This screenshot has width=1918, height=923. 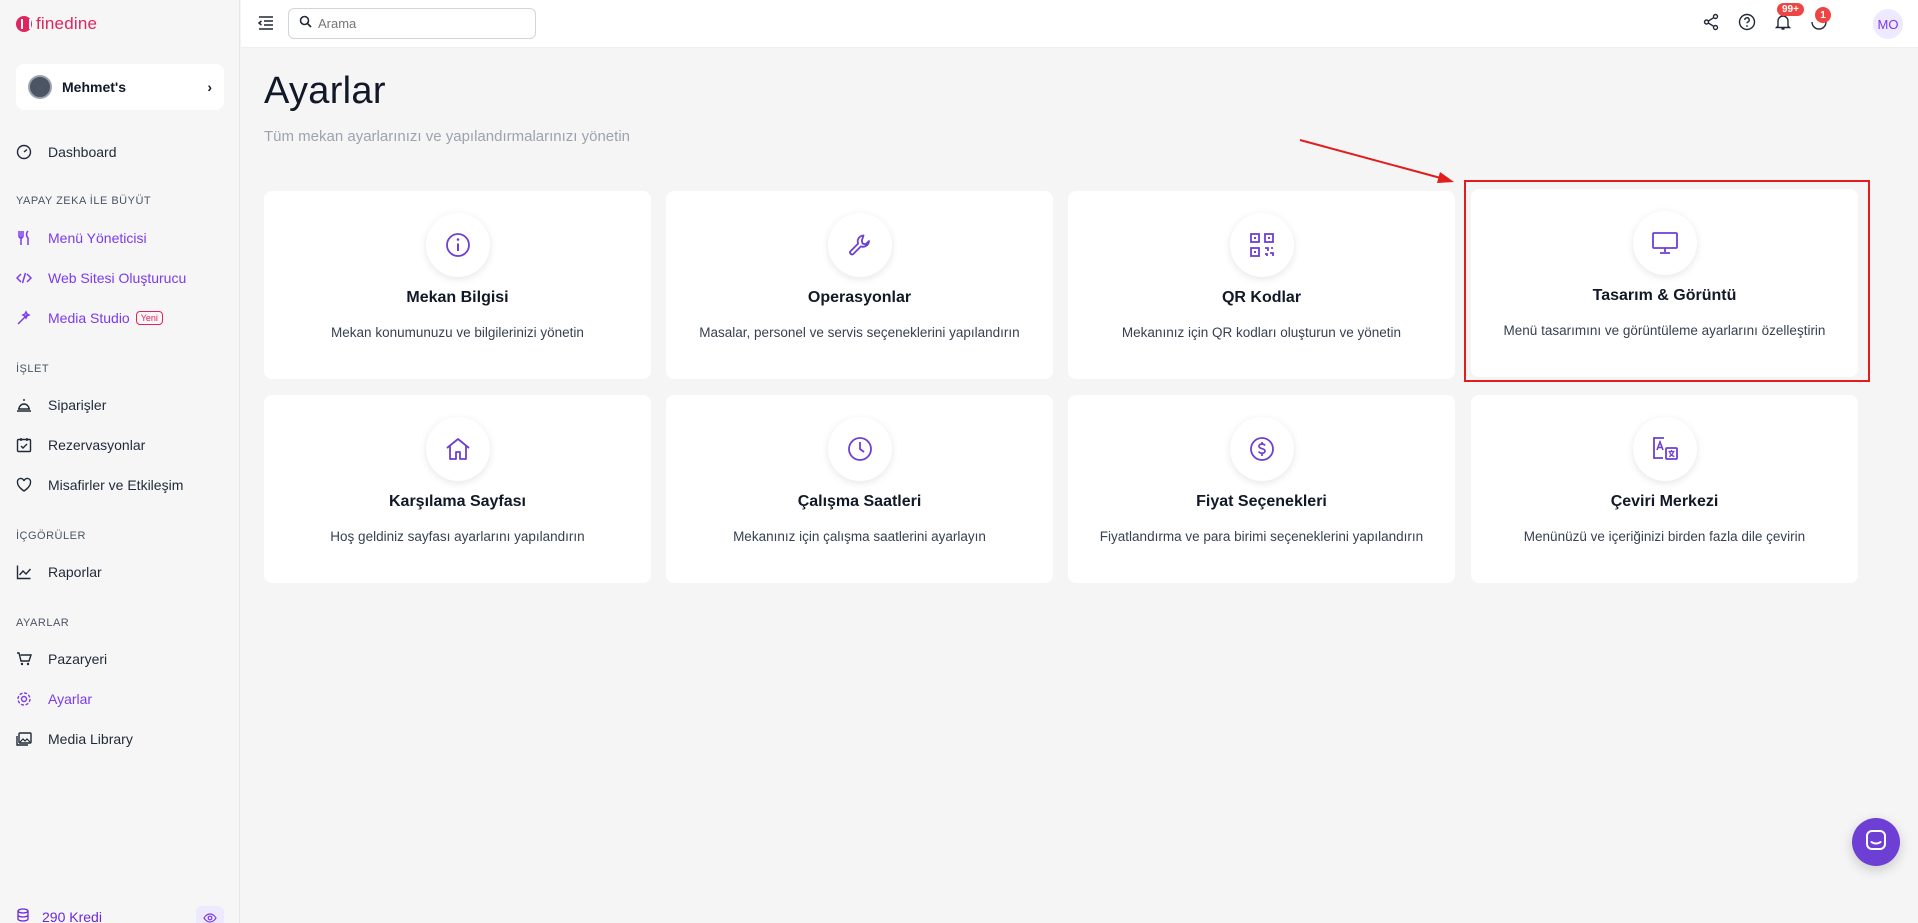 I want to click on sidebar-item-orders: Siparişler, so click(x=61, y=405).